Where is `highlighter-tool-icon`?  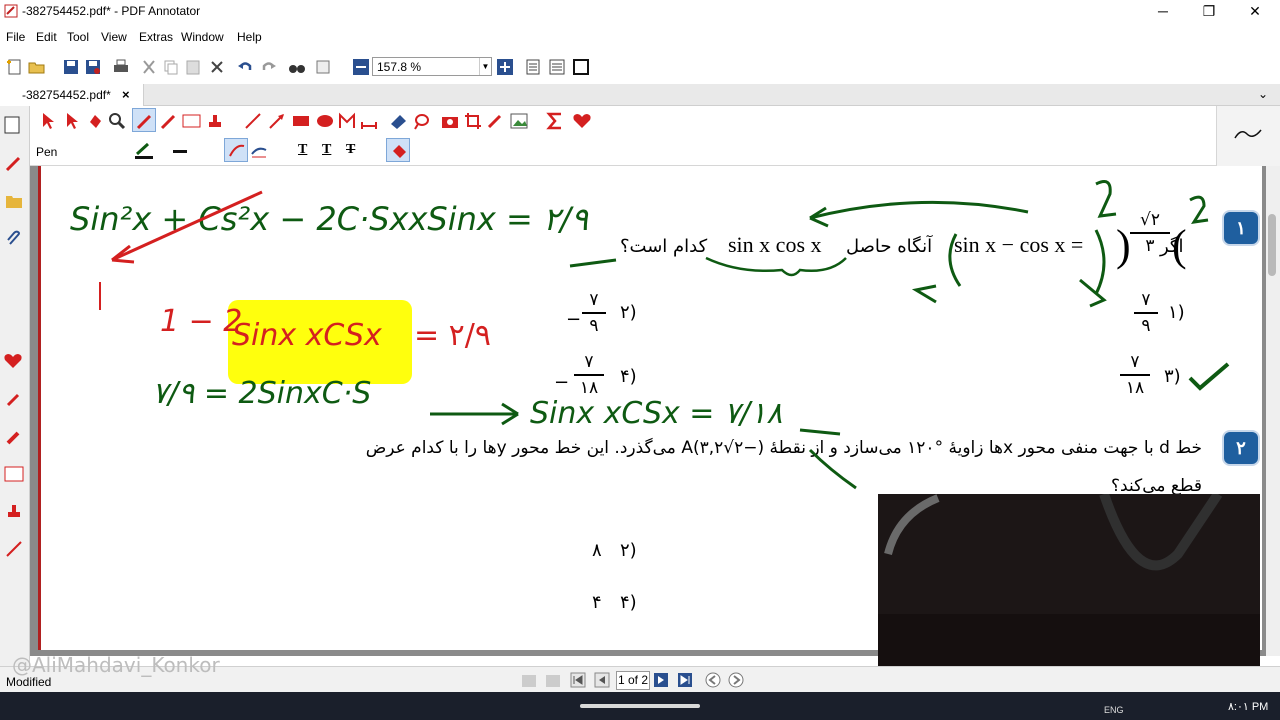 highlighter-tool-icon is located at coordinates (14, 437).